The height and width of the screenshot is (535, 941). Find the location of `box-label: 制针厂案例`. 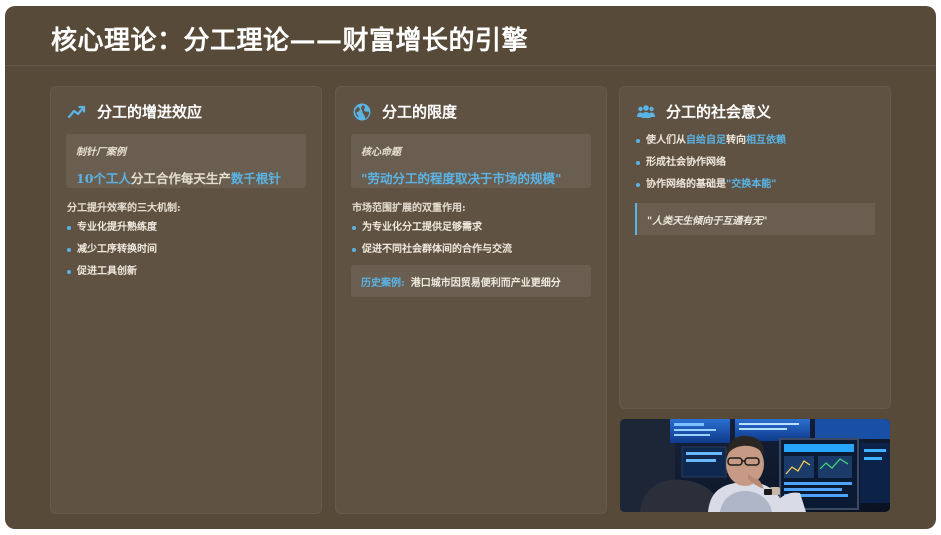

box-label: 制针厂案例 is located at coordinates (101, 152).